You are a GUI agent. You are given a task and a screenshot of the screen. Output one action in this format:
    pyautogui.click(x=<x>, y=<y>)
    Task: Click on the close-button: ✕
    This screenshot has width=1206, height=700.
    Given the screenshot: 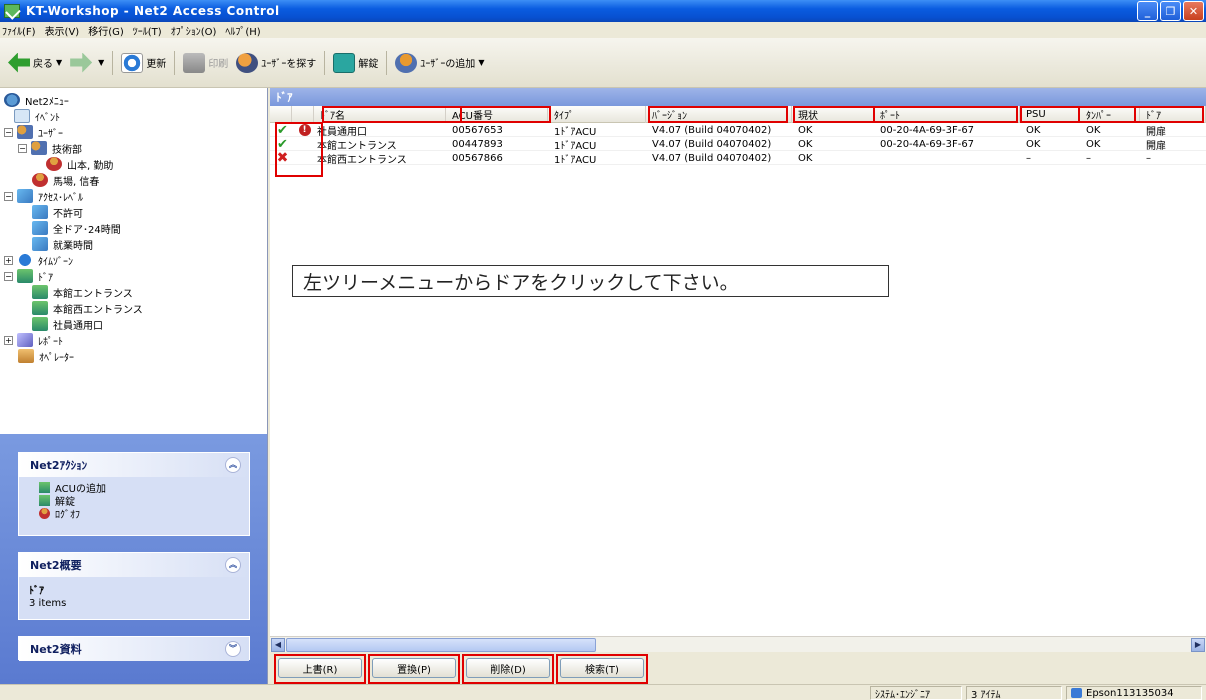 What is the action you would take?
    pyautogui.click(x=1193, y=11)
    